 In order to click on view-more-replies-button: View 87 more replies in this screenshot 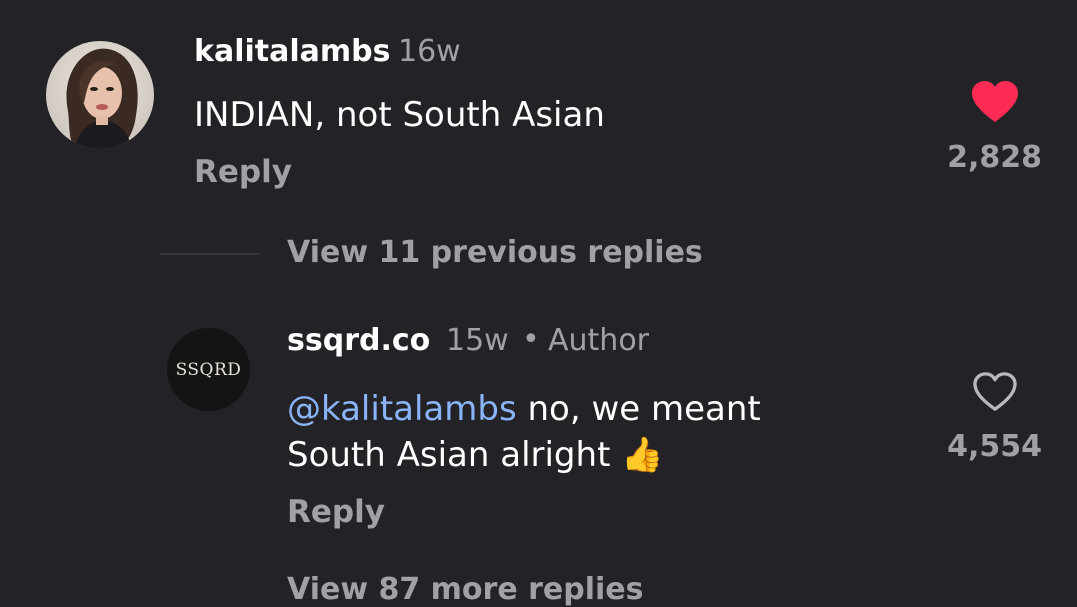, I will do `click(465, 589)`.